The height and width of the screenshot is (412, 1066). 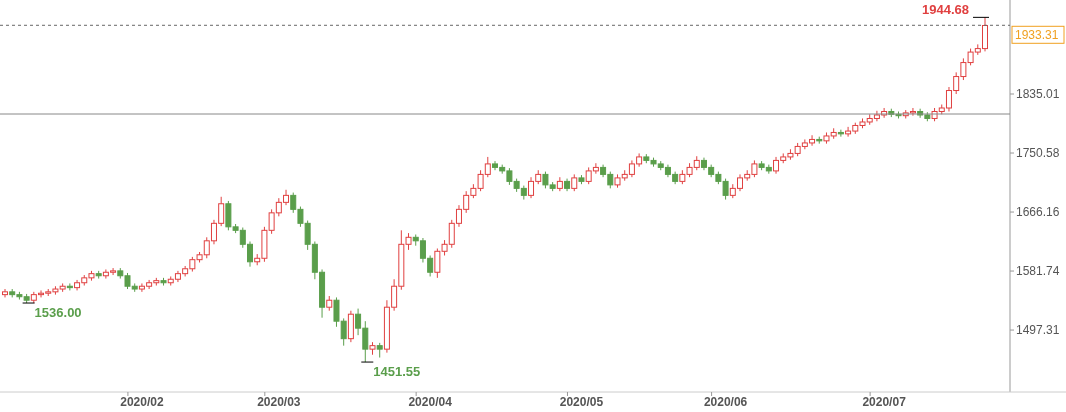 I want to click on annotation-label: 1944.68, so click(x=945, y=10).